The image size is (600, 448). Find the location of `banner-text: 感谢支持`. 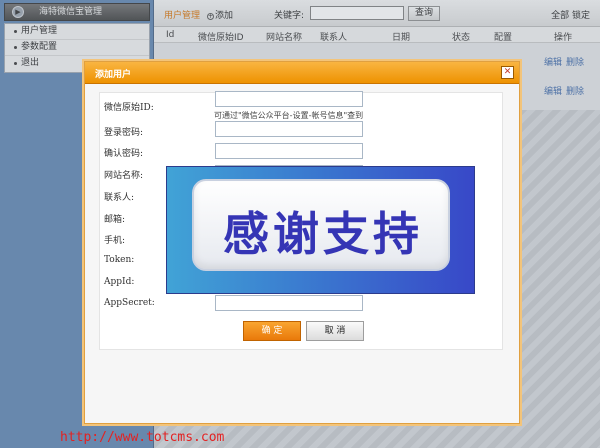

banner-text: 感谢支持 is located at coordinates (323, 234).